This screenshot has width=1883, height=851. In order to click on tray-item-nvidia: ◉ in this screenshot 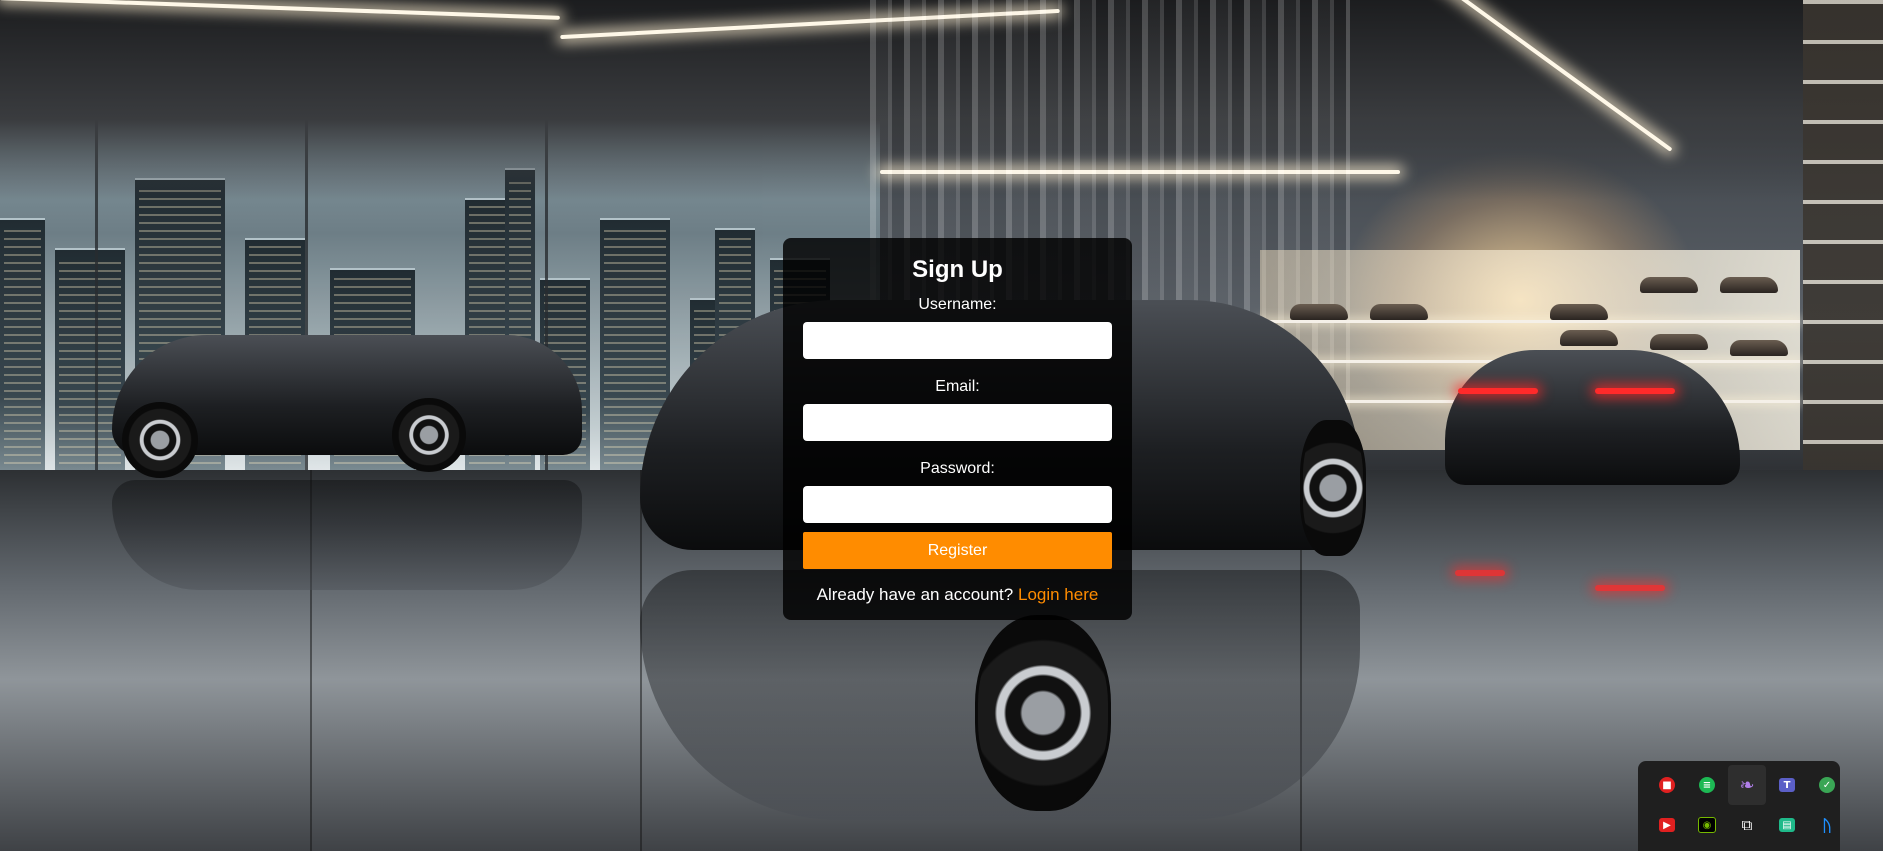, I will do `click(1707, 825)`.